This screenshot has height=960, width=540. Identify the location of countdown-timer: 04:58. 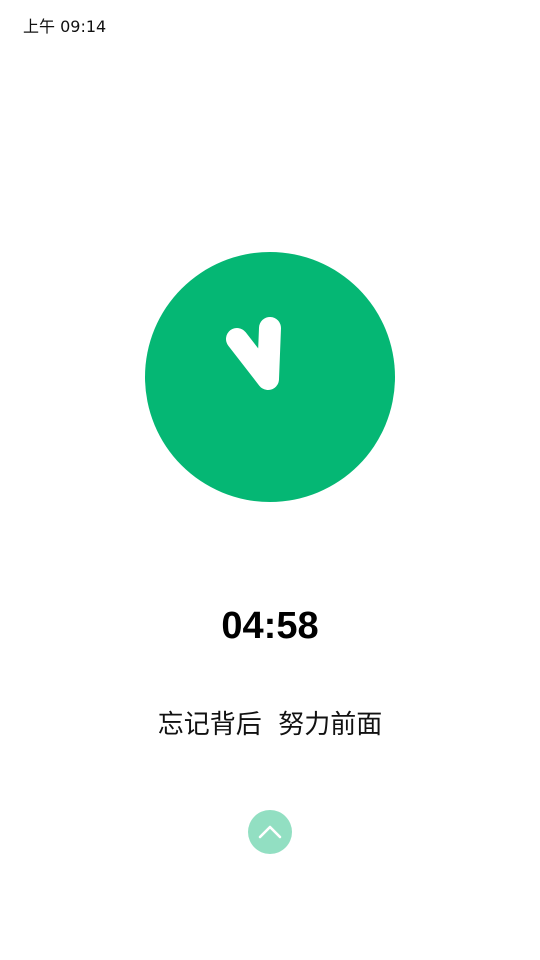
(270, 626).